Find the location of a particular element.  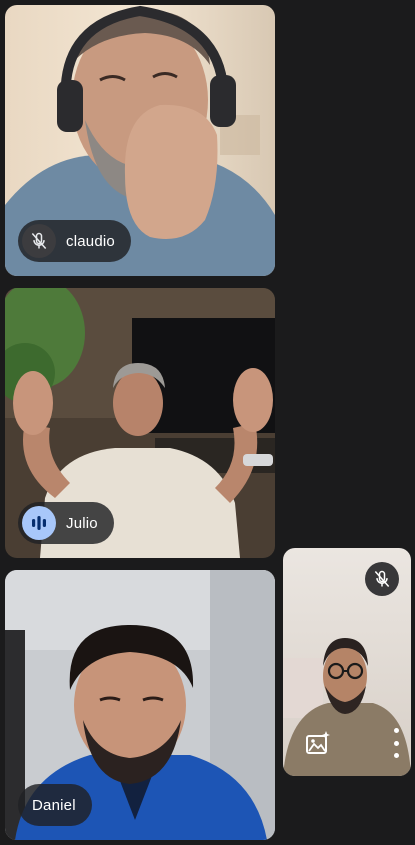

participant-name: claudio is located at coordinates (90, 241).